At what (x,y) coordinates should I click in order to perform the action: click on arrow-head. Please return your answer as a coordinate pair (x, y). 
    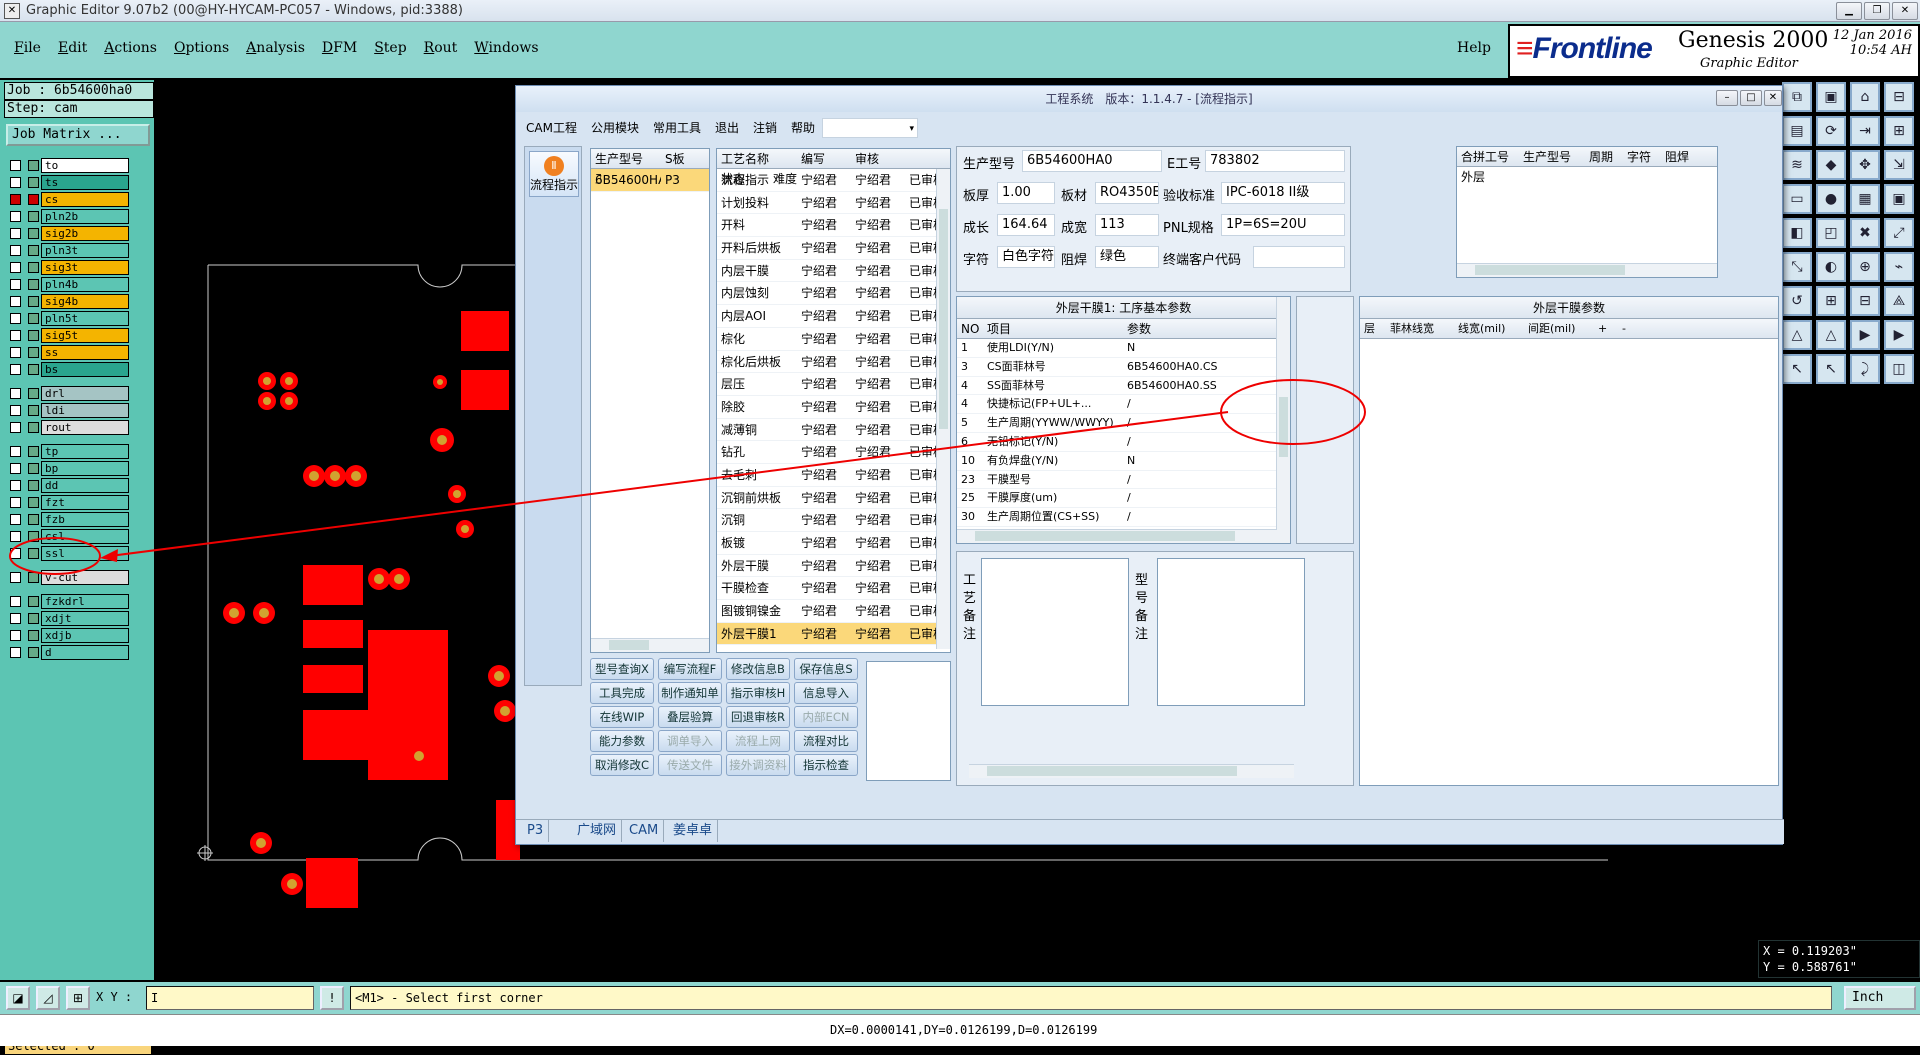
    Looking at the image, I should click on (109, 555).